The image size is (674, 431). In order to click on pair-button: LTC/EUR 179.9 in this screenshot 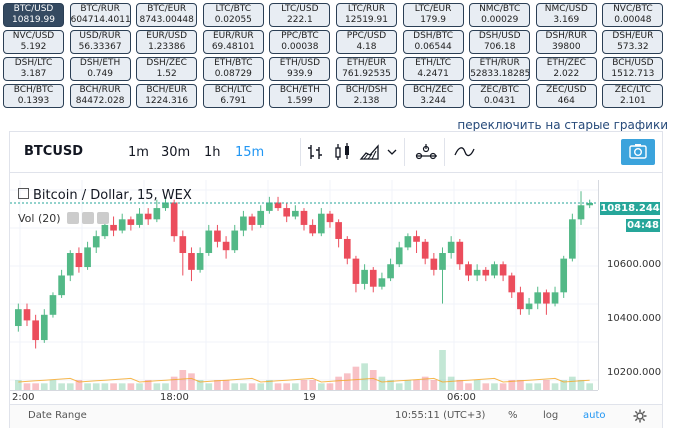, I will do `click(433, 15)`.